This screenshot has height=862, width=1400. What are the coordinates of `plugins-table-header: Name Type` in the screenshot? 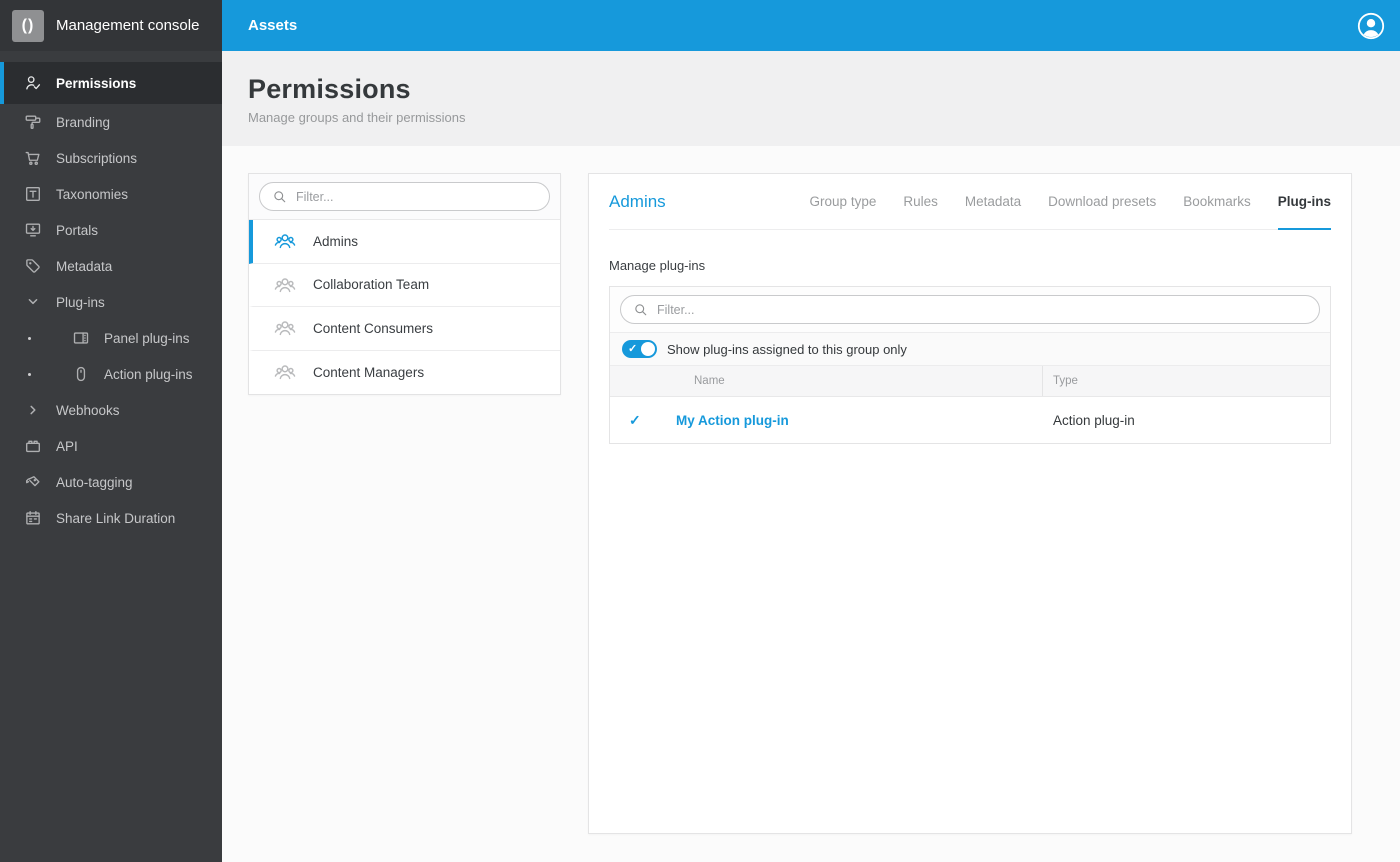 It's located at (970, 381).